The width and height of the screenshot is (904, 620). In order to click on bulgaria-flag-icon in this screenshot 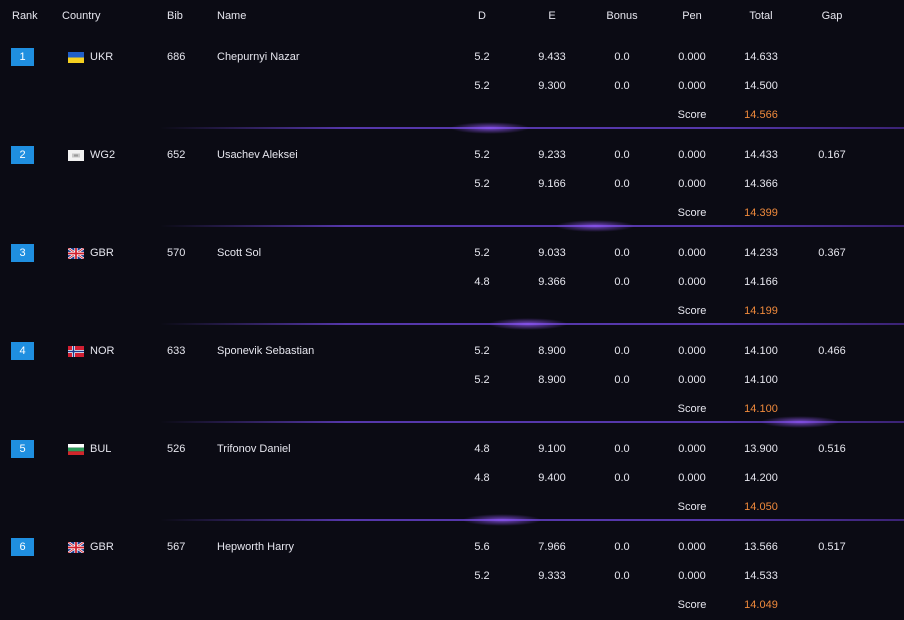, I will do `click(76, 449)`.